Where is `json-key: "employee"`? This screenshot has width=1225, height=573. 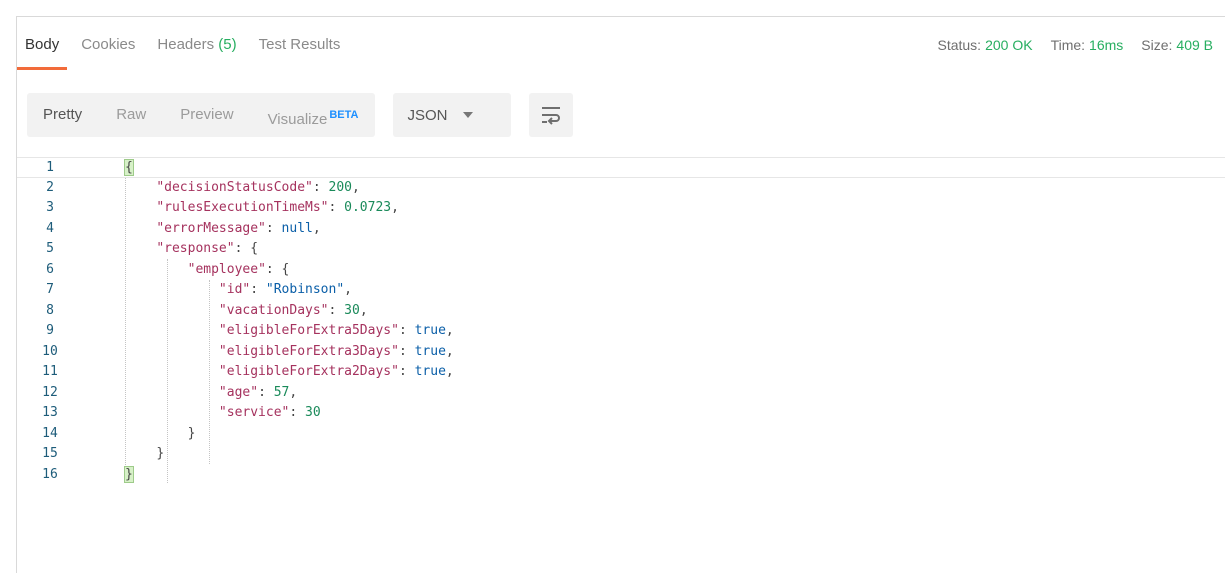 json-key: "employee" is located at coordinates (226, 269).